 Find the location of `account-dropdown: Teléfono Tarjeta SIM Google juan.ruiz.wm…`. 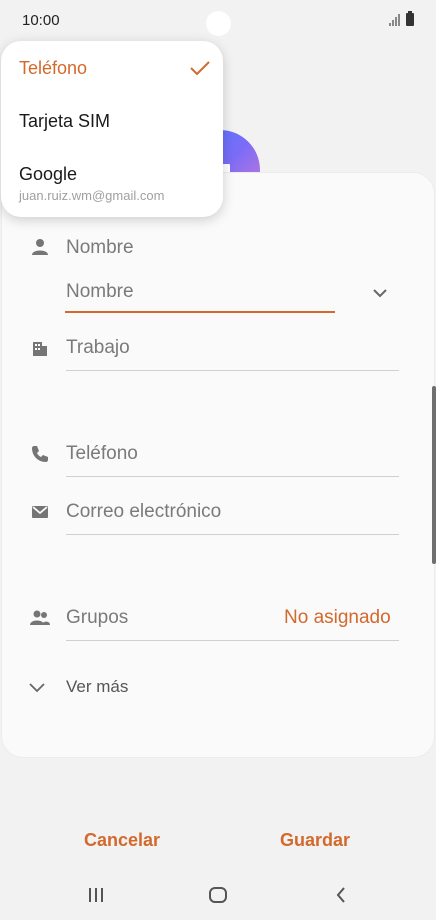

account-dropdown: Teléfono Tarjeta SIM Google juan.ruiz.wm… is located at coordinates (112, 129).